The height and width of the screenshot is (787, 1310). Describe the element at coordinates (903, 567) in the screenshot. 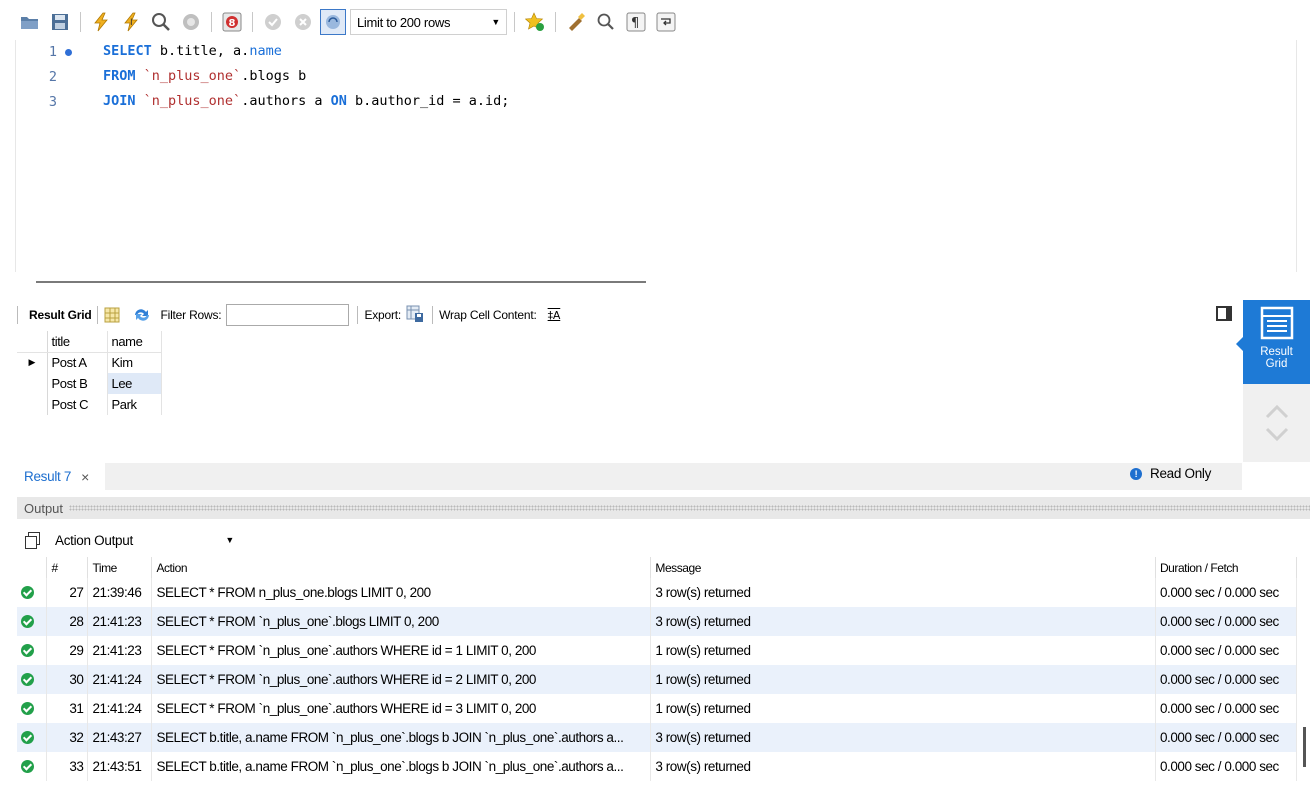

I see `column-header: Message` at that location.